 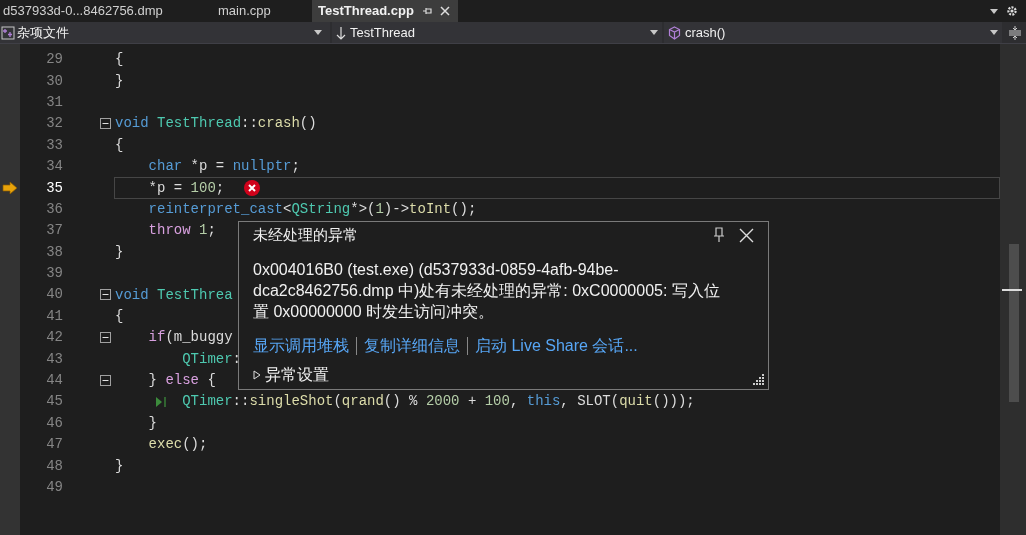 What do you see at coordinates (54, 209) in the screenshot?
I see `line-number: 36` at bounding box center [54, 209].